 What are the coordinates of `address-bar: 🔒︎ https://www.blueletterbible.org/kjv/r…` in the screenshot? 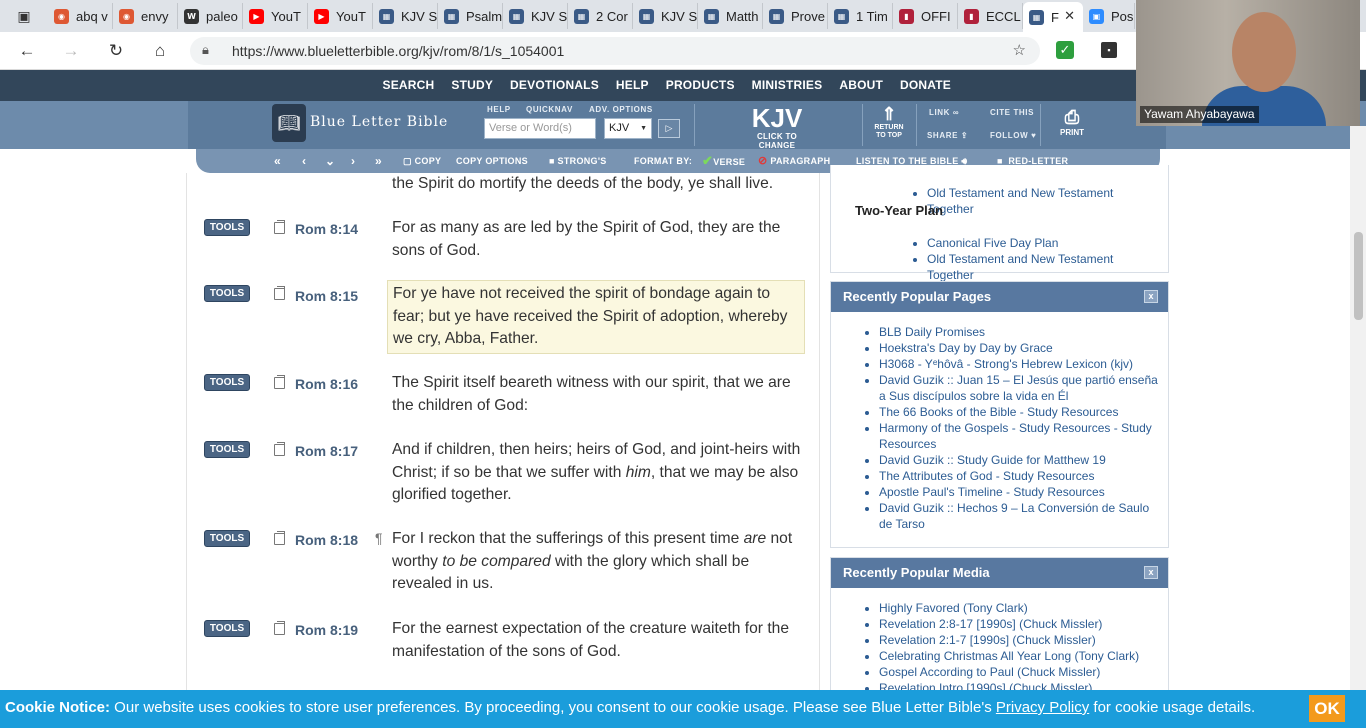 It's located at (615, 51).